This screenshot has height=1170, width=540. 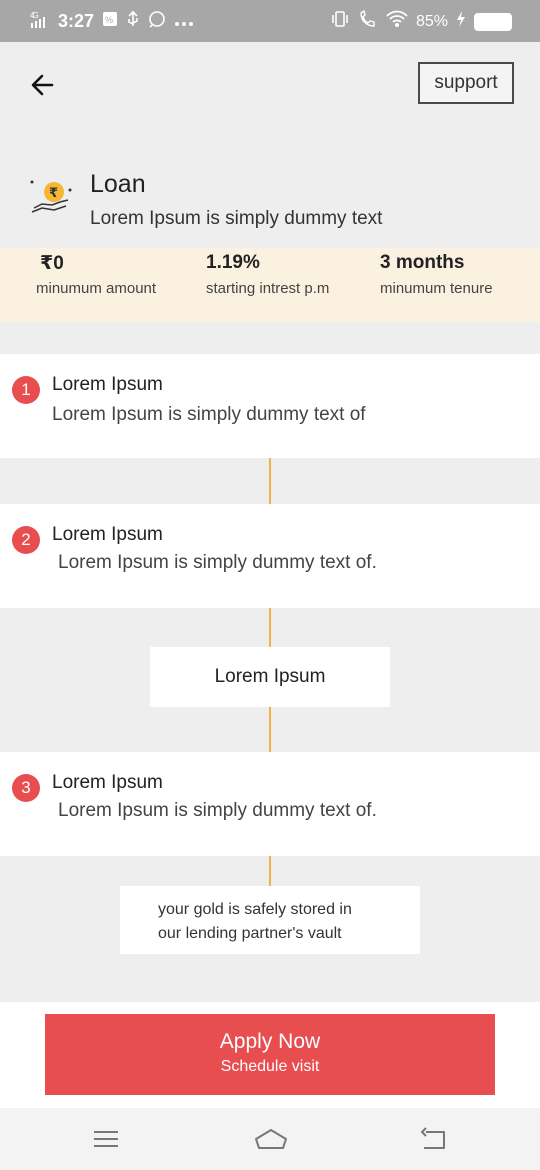 I want to click on status-right: 85%, so click(x=421, y=21).